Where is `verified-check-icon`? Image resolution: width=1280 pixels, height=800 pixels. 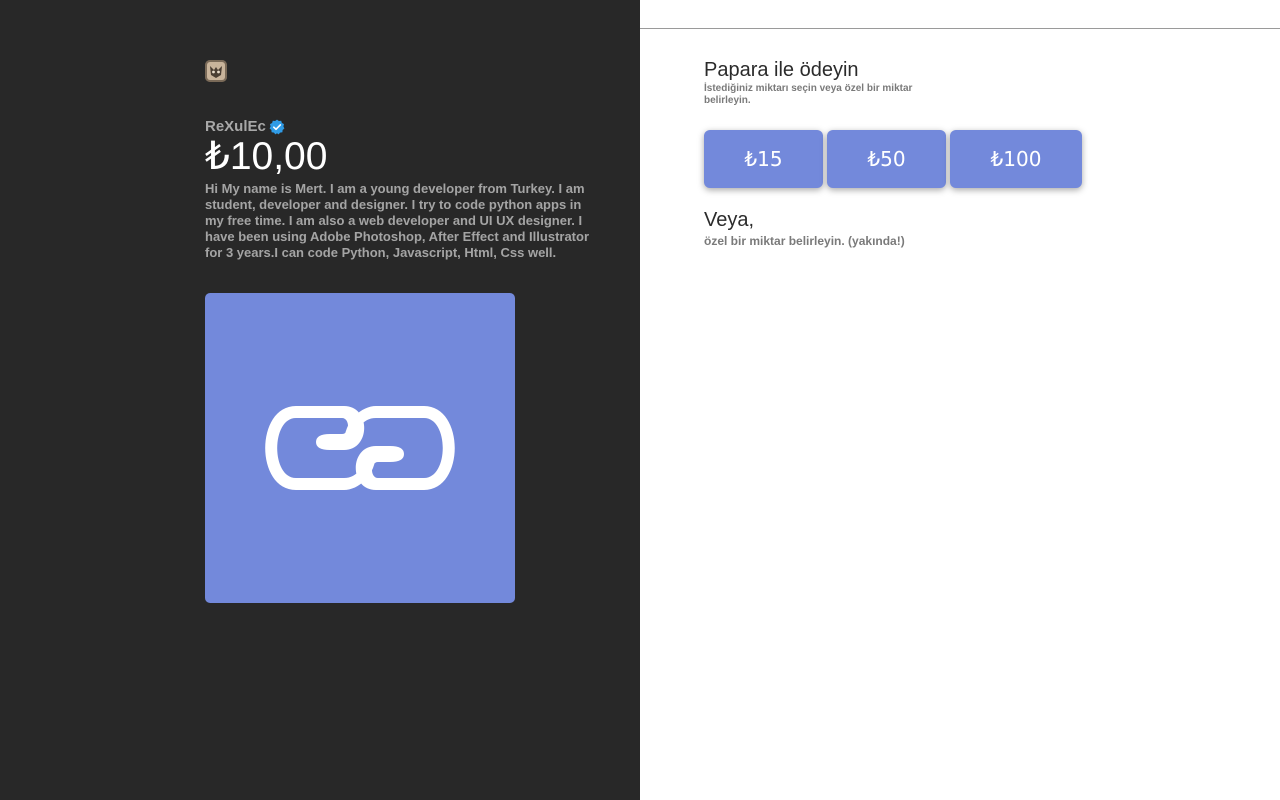
verified-check-icon is located at coordinates (277, 127).